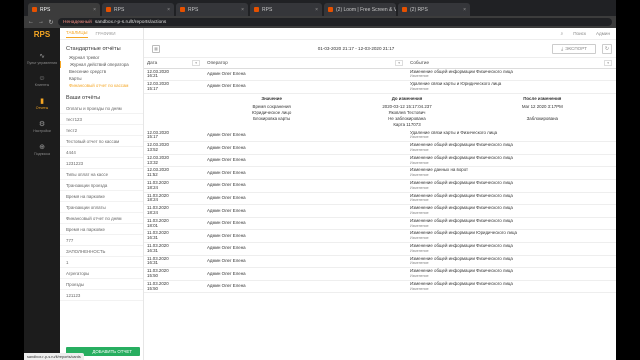 This screenshot has width=640, height=360. I want to click on my-report-item: Тестовый отчет по кассам, so click(101, 141).